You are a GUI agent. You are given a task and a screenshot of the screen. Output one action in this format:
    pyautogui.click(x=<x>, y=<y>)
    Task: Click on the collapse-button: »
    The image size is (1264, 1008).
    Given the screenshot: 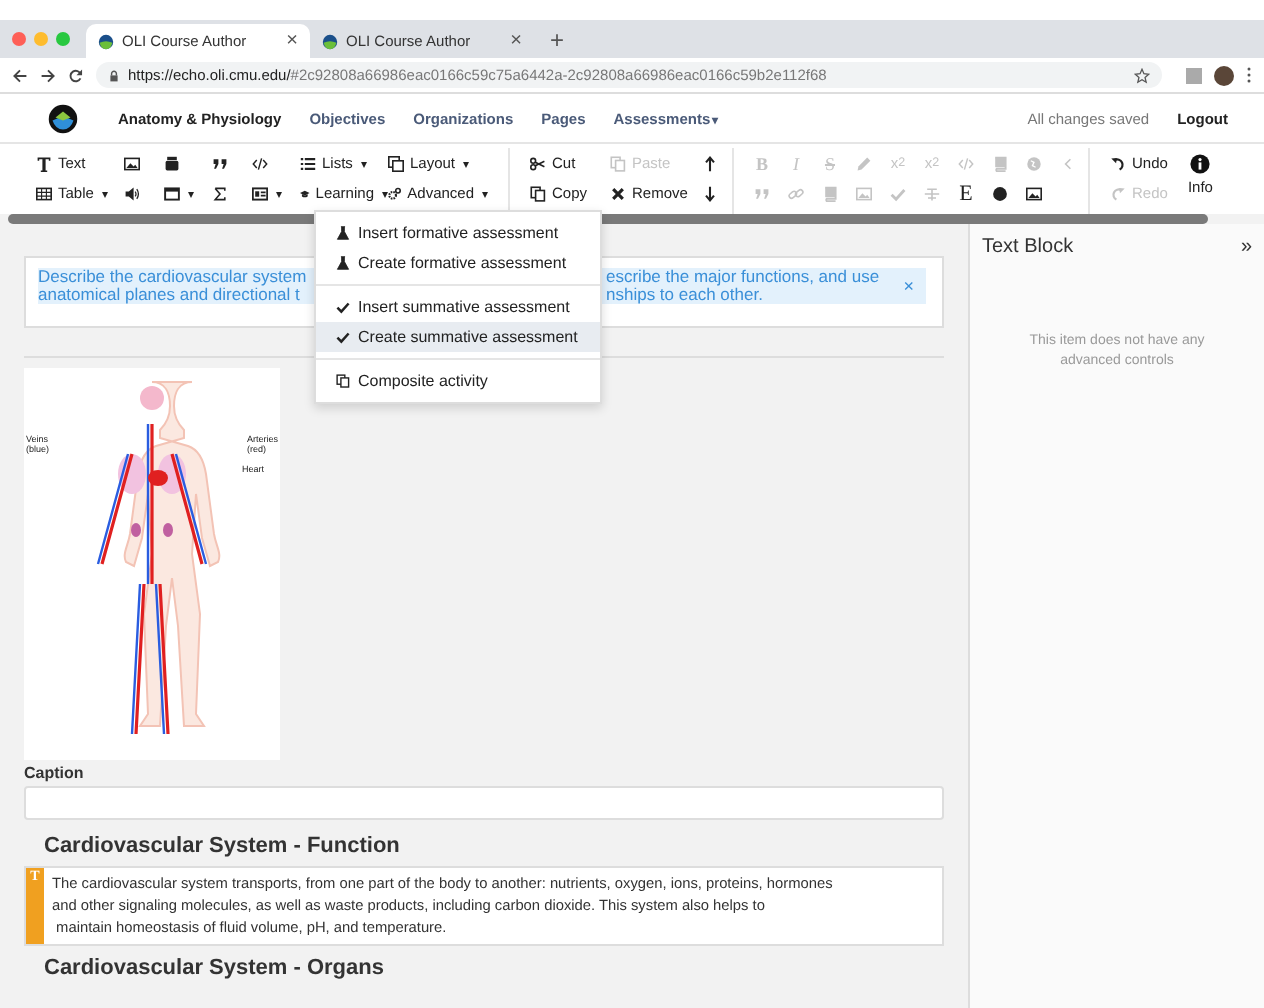 What is the action you would take?
    pyautogui.click(x=1246, y=246)
    